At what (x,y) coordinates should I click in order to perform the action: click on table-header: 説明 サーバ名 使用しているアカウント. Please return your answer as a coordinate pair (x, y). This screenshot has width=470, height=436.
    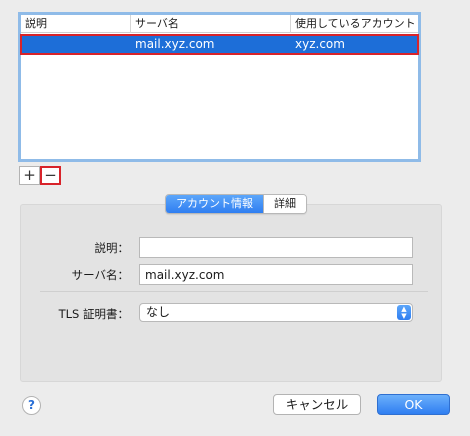
    Looking at the image, I should click on (219, 24).